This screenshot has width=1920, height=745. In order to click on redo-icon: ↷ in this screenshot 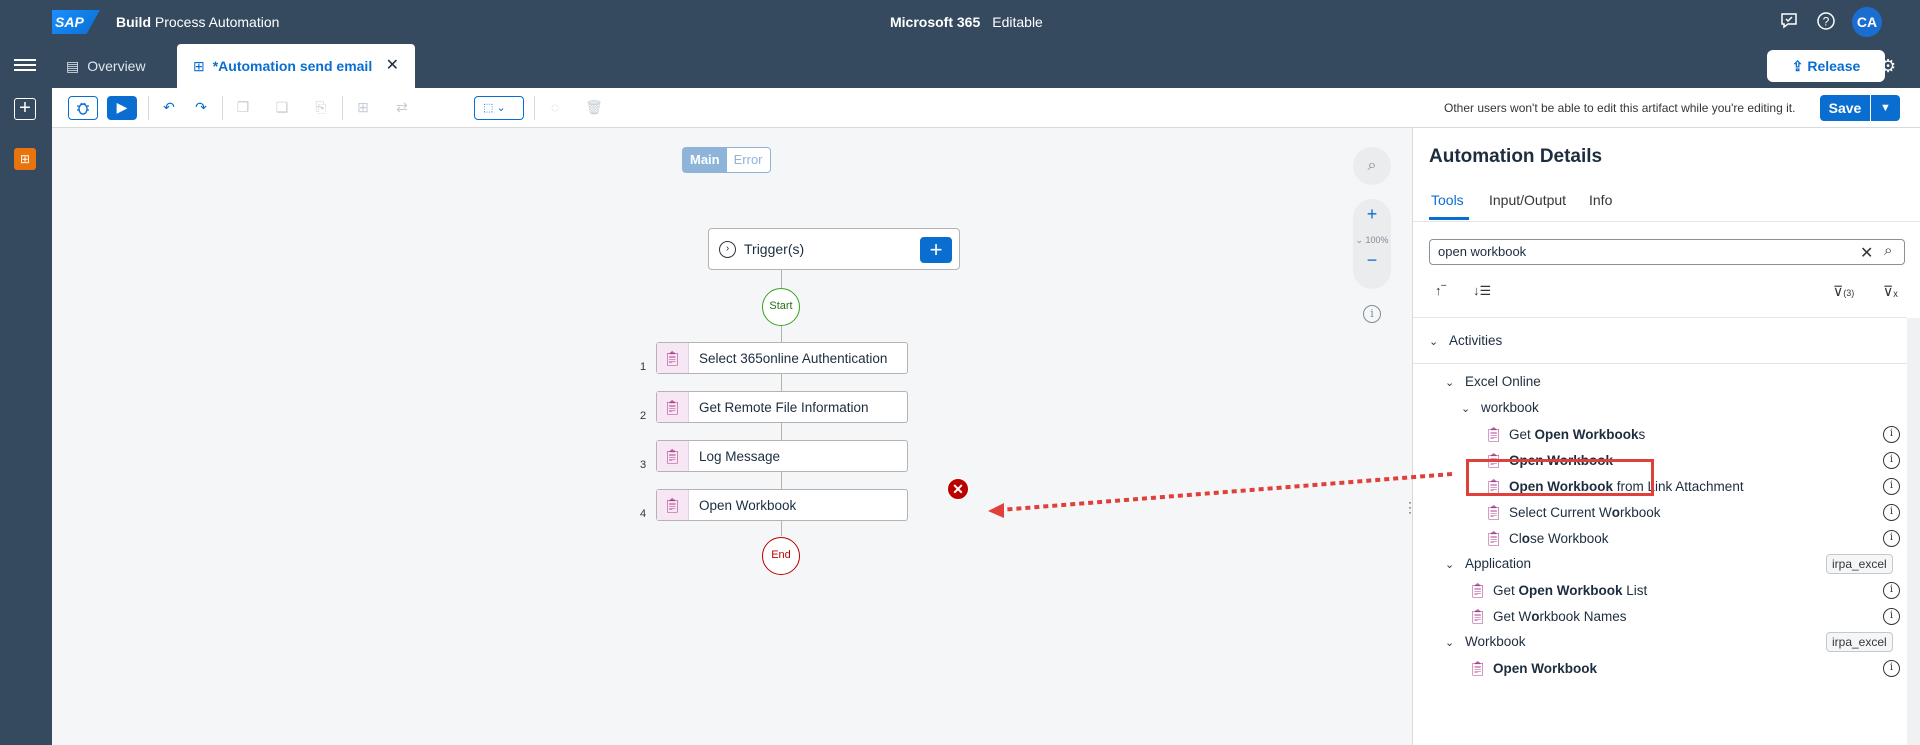, I will do `click(201, 108)`.